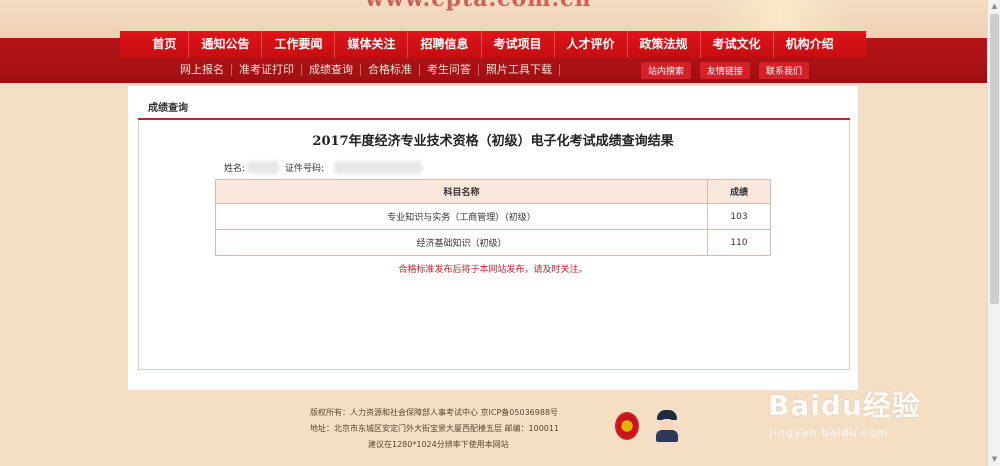 This screenshot has width=1000, height=466. What do you see at coordinates (390, 70) in the screenshot?
I see `sub-nav-pass-standard: 合格标准` at bounding box center [390, 70].